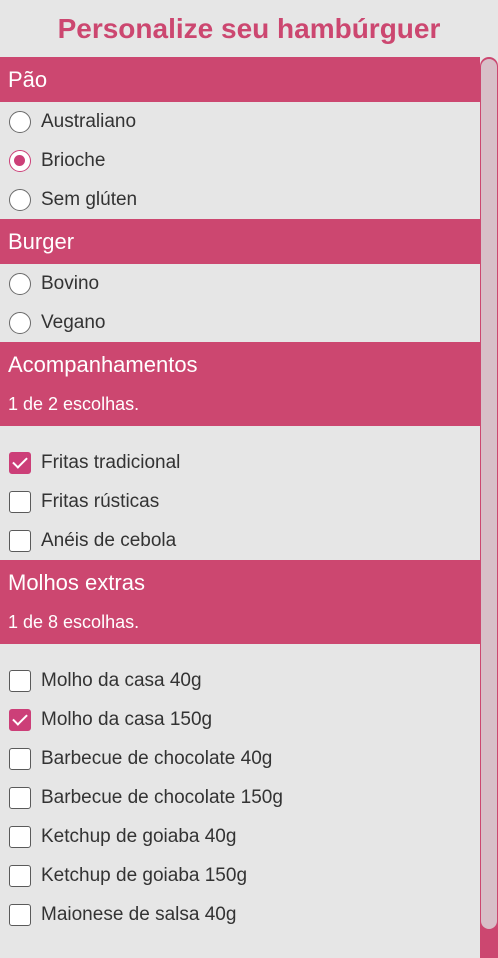  What do you see at coordinates (240, 283) in the screenshot?
I see `option-bovino: Bovino` at bounding box center [240, 283].